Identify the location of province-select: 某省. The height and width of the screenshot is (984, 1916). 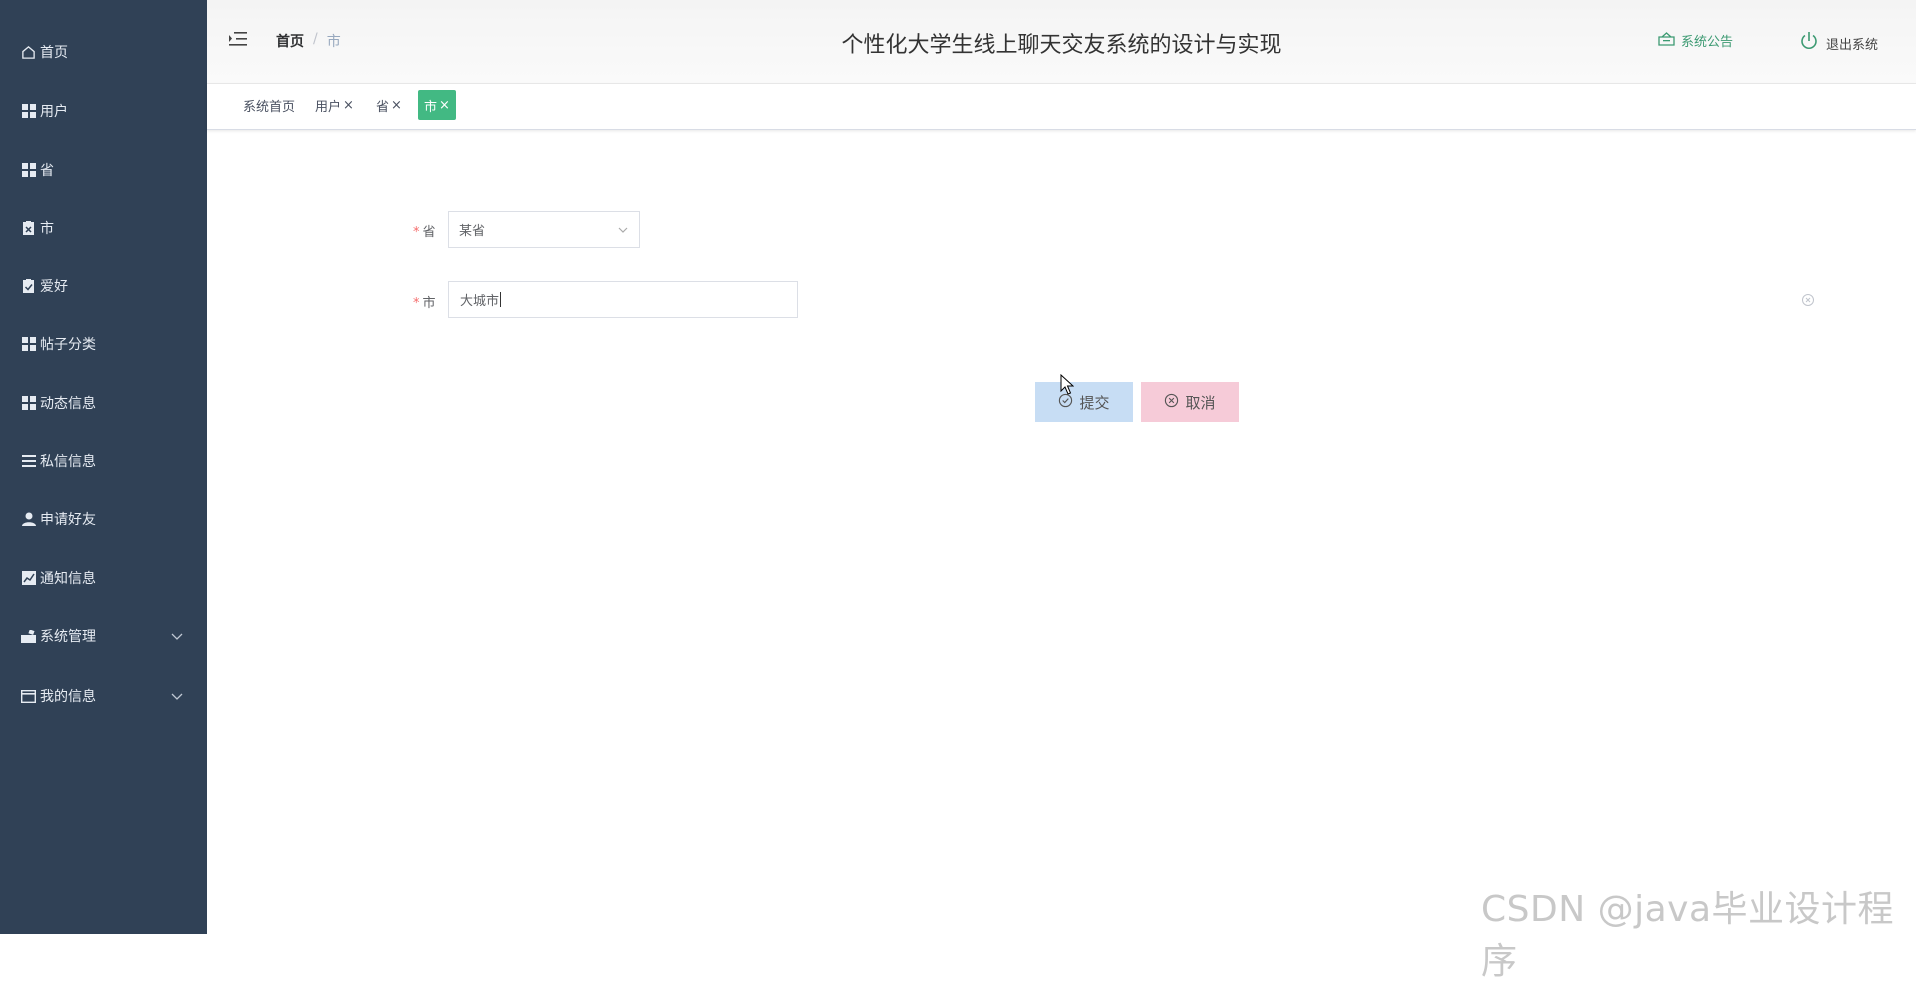
(544, 229).